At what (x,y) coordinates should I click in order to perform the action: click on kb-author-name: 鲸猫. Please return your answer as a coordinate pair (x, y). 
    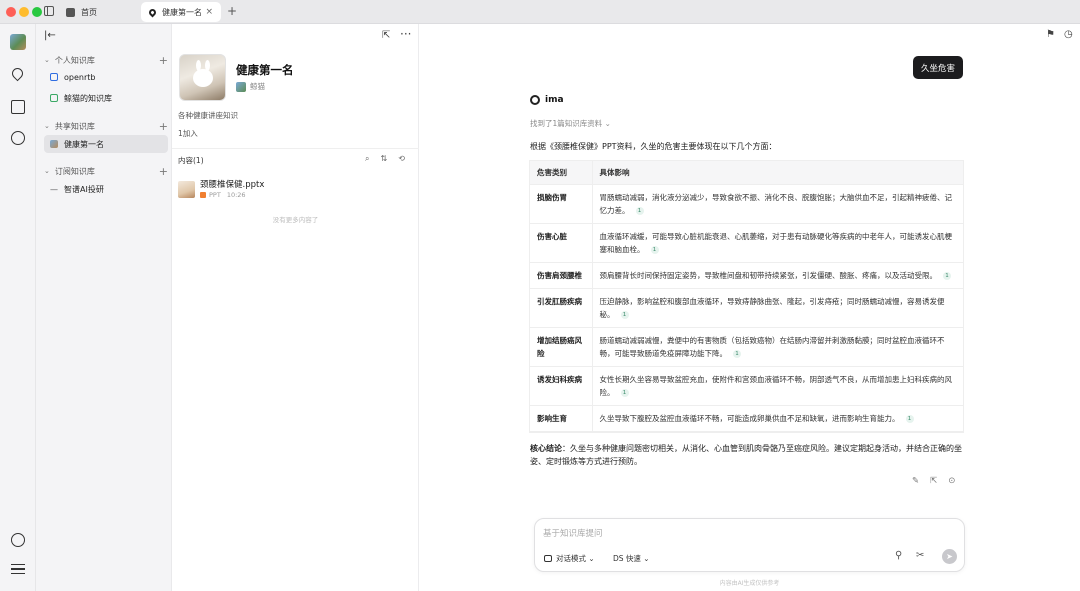
    Looking at the image, I should click on (257, 86).